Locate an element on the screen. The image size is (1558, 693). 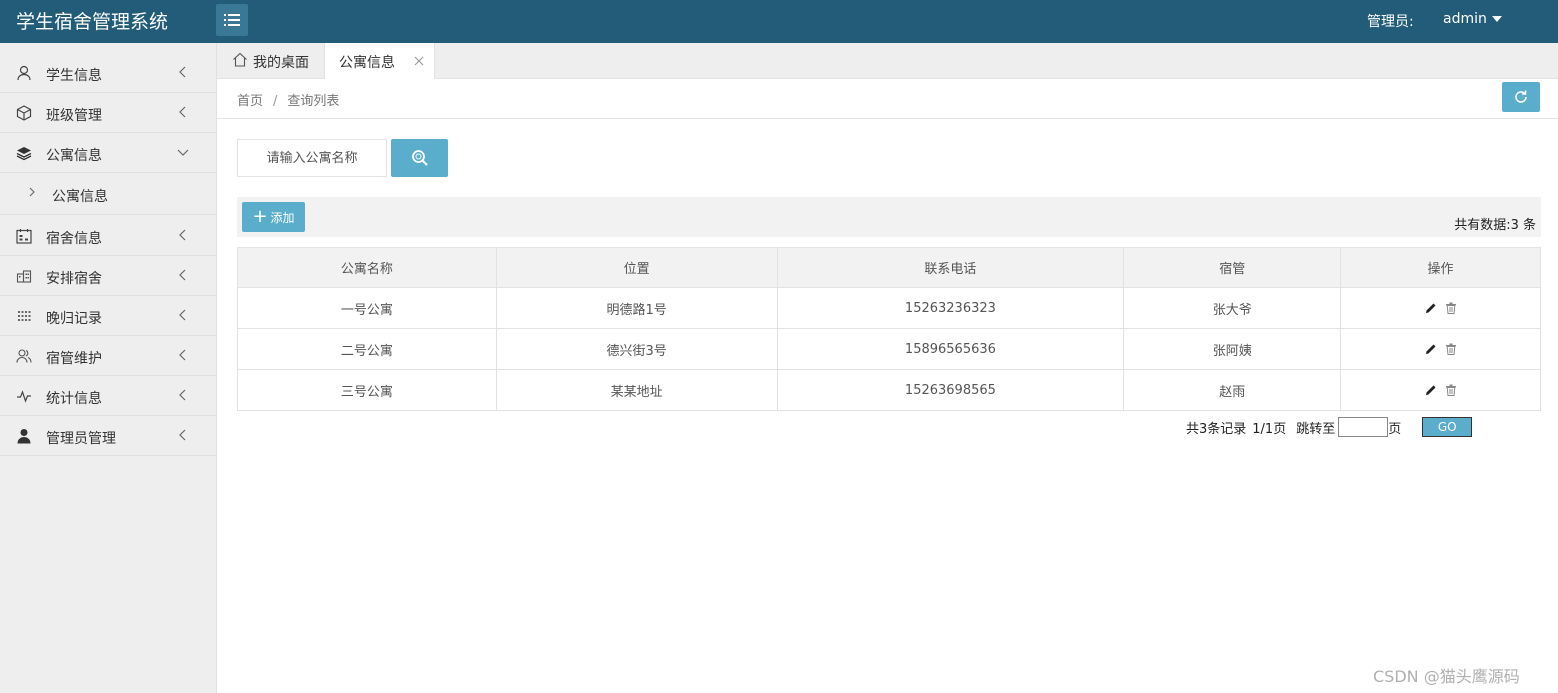
sidebar-item-label: 管理员管理 is located at coordinates (81, 439).